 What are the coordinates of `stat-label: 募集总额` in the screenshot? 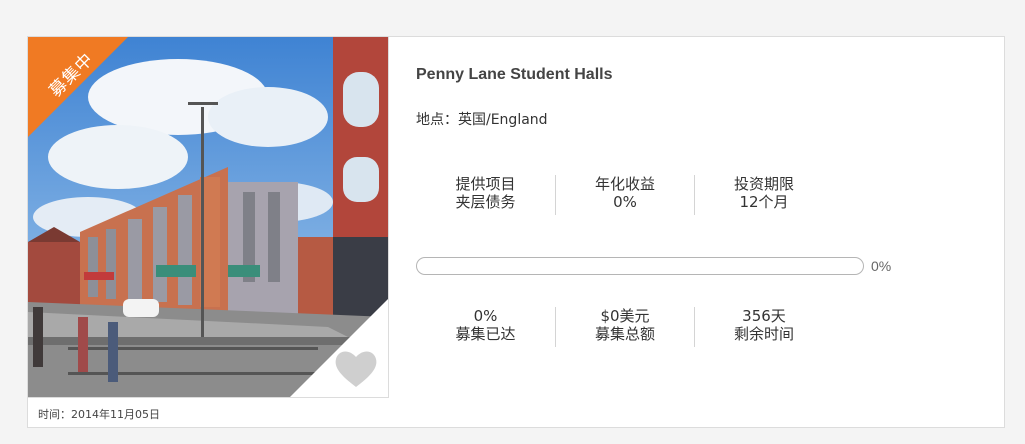 It's located at (624, 334).